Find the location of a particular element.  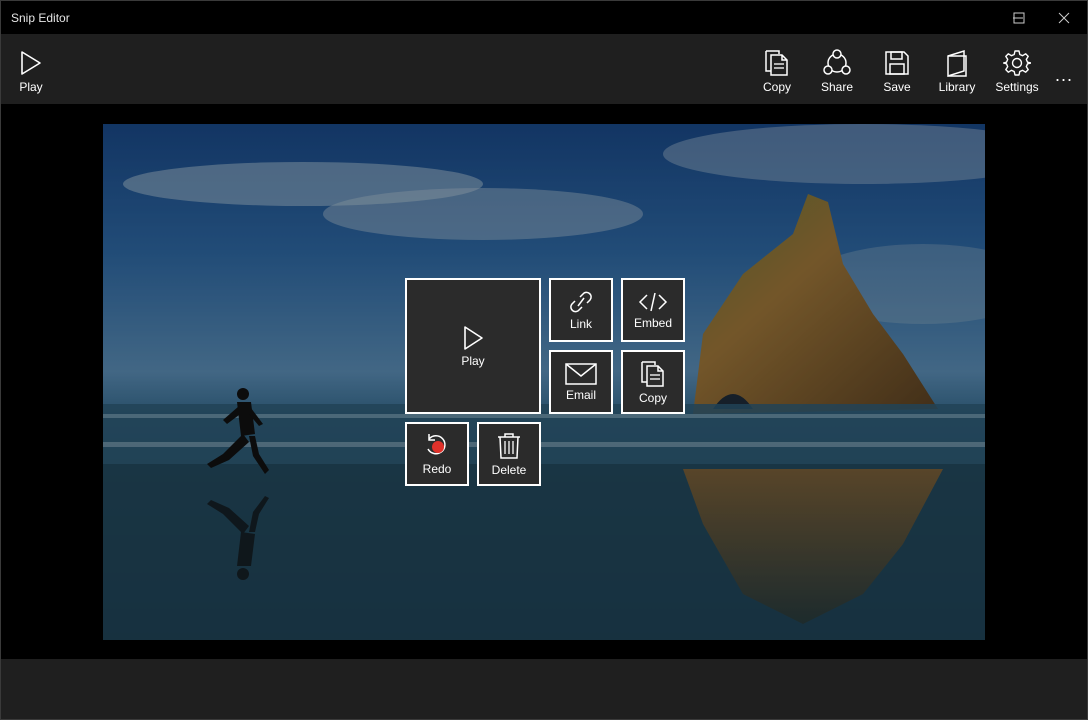

library-icon is located at coordinates (957, 63).